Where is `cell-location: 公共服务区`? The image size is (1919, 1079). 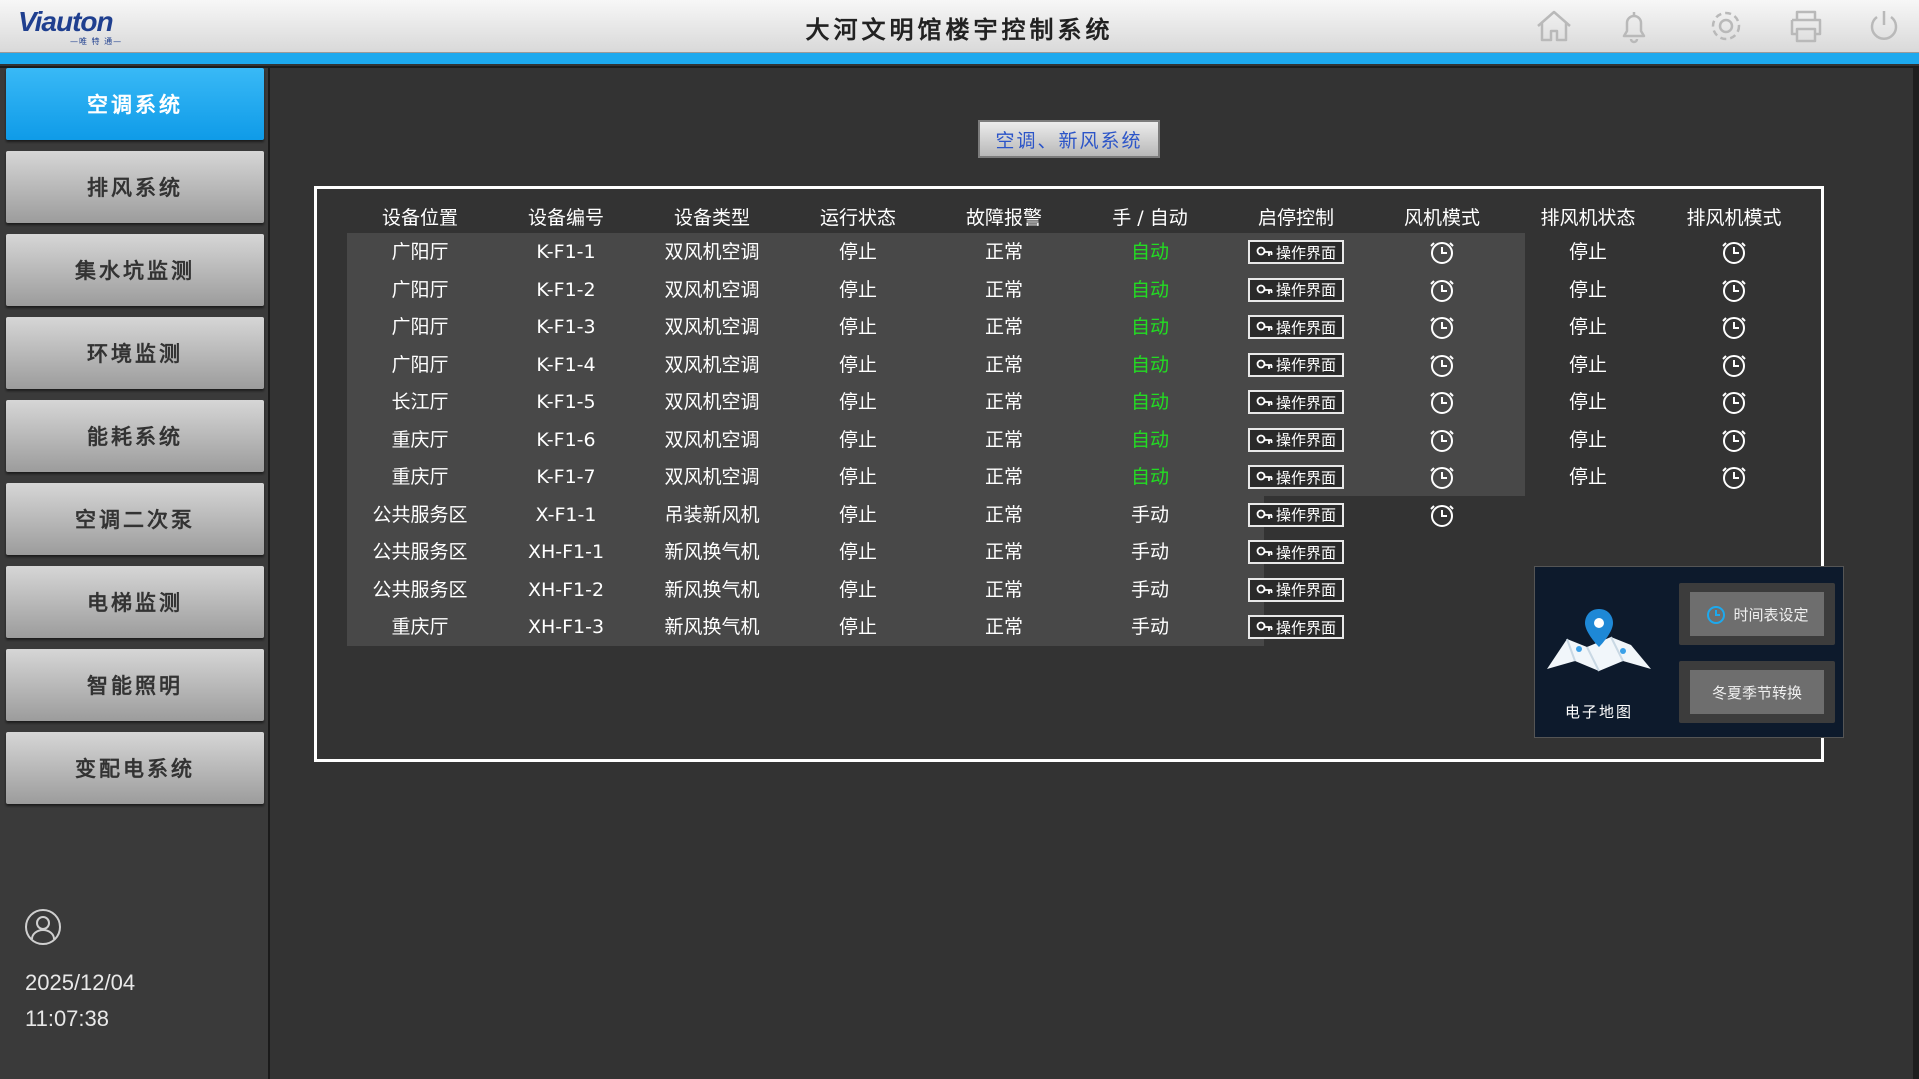 cell-location: 公共服务区 is located at coordinates (420, 589).